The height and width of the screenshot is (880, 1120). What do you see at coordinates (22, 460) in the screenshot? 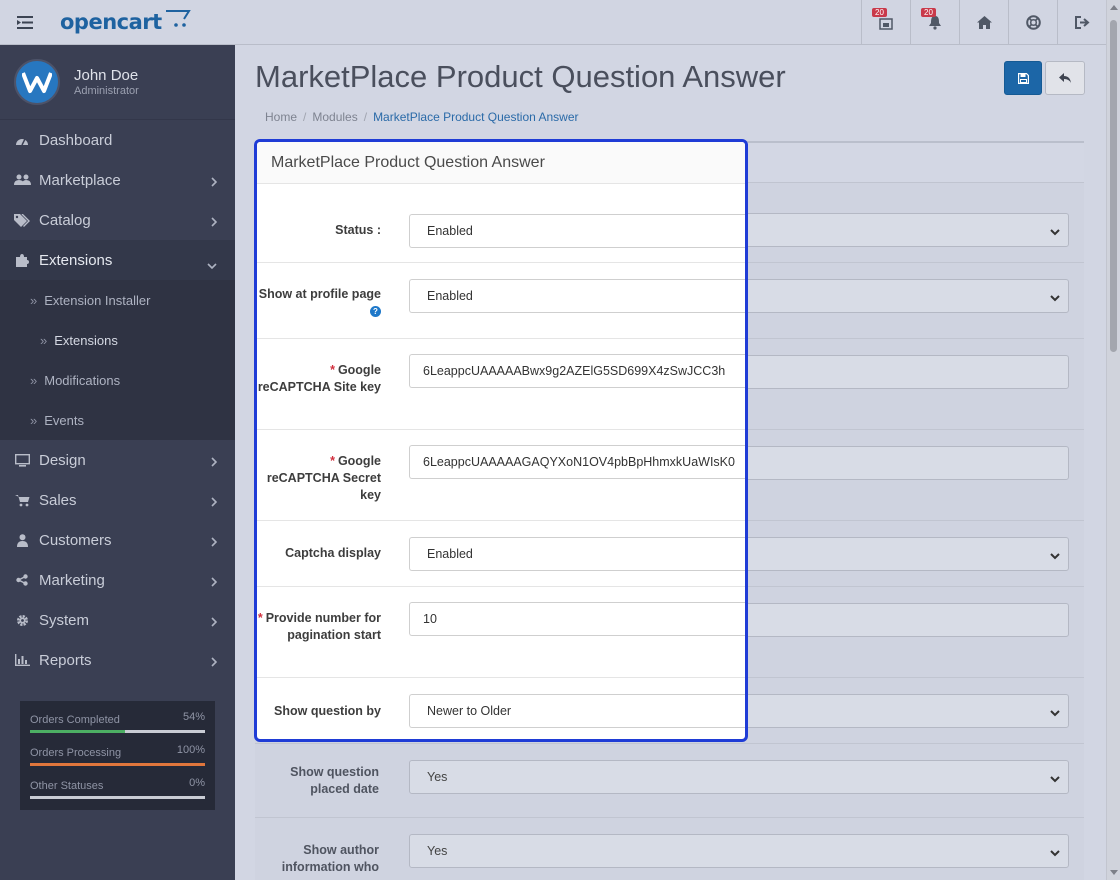
I see `monitor-icon` at bounding box center [22, 460].